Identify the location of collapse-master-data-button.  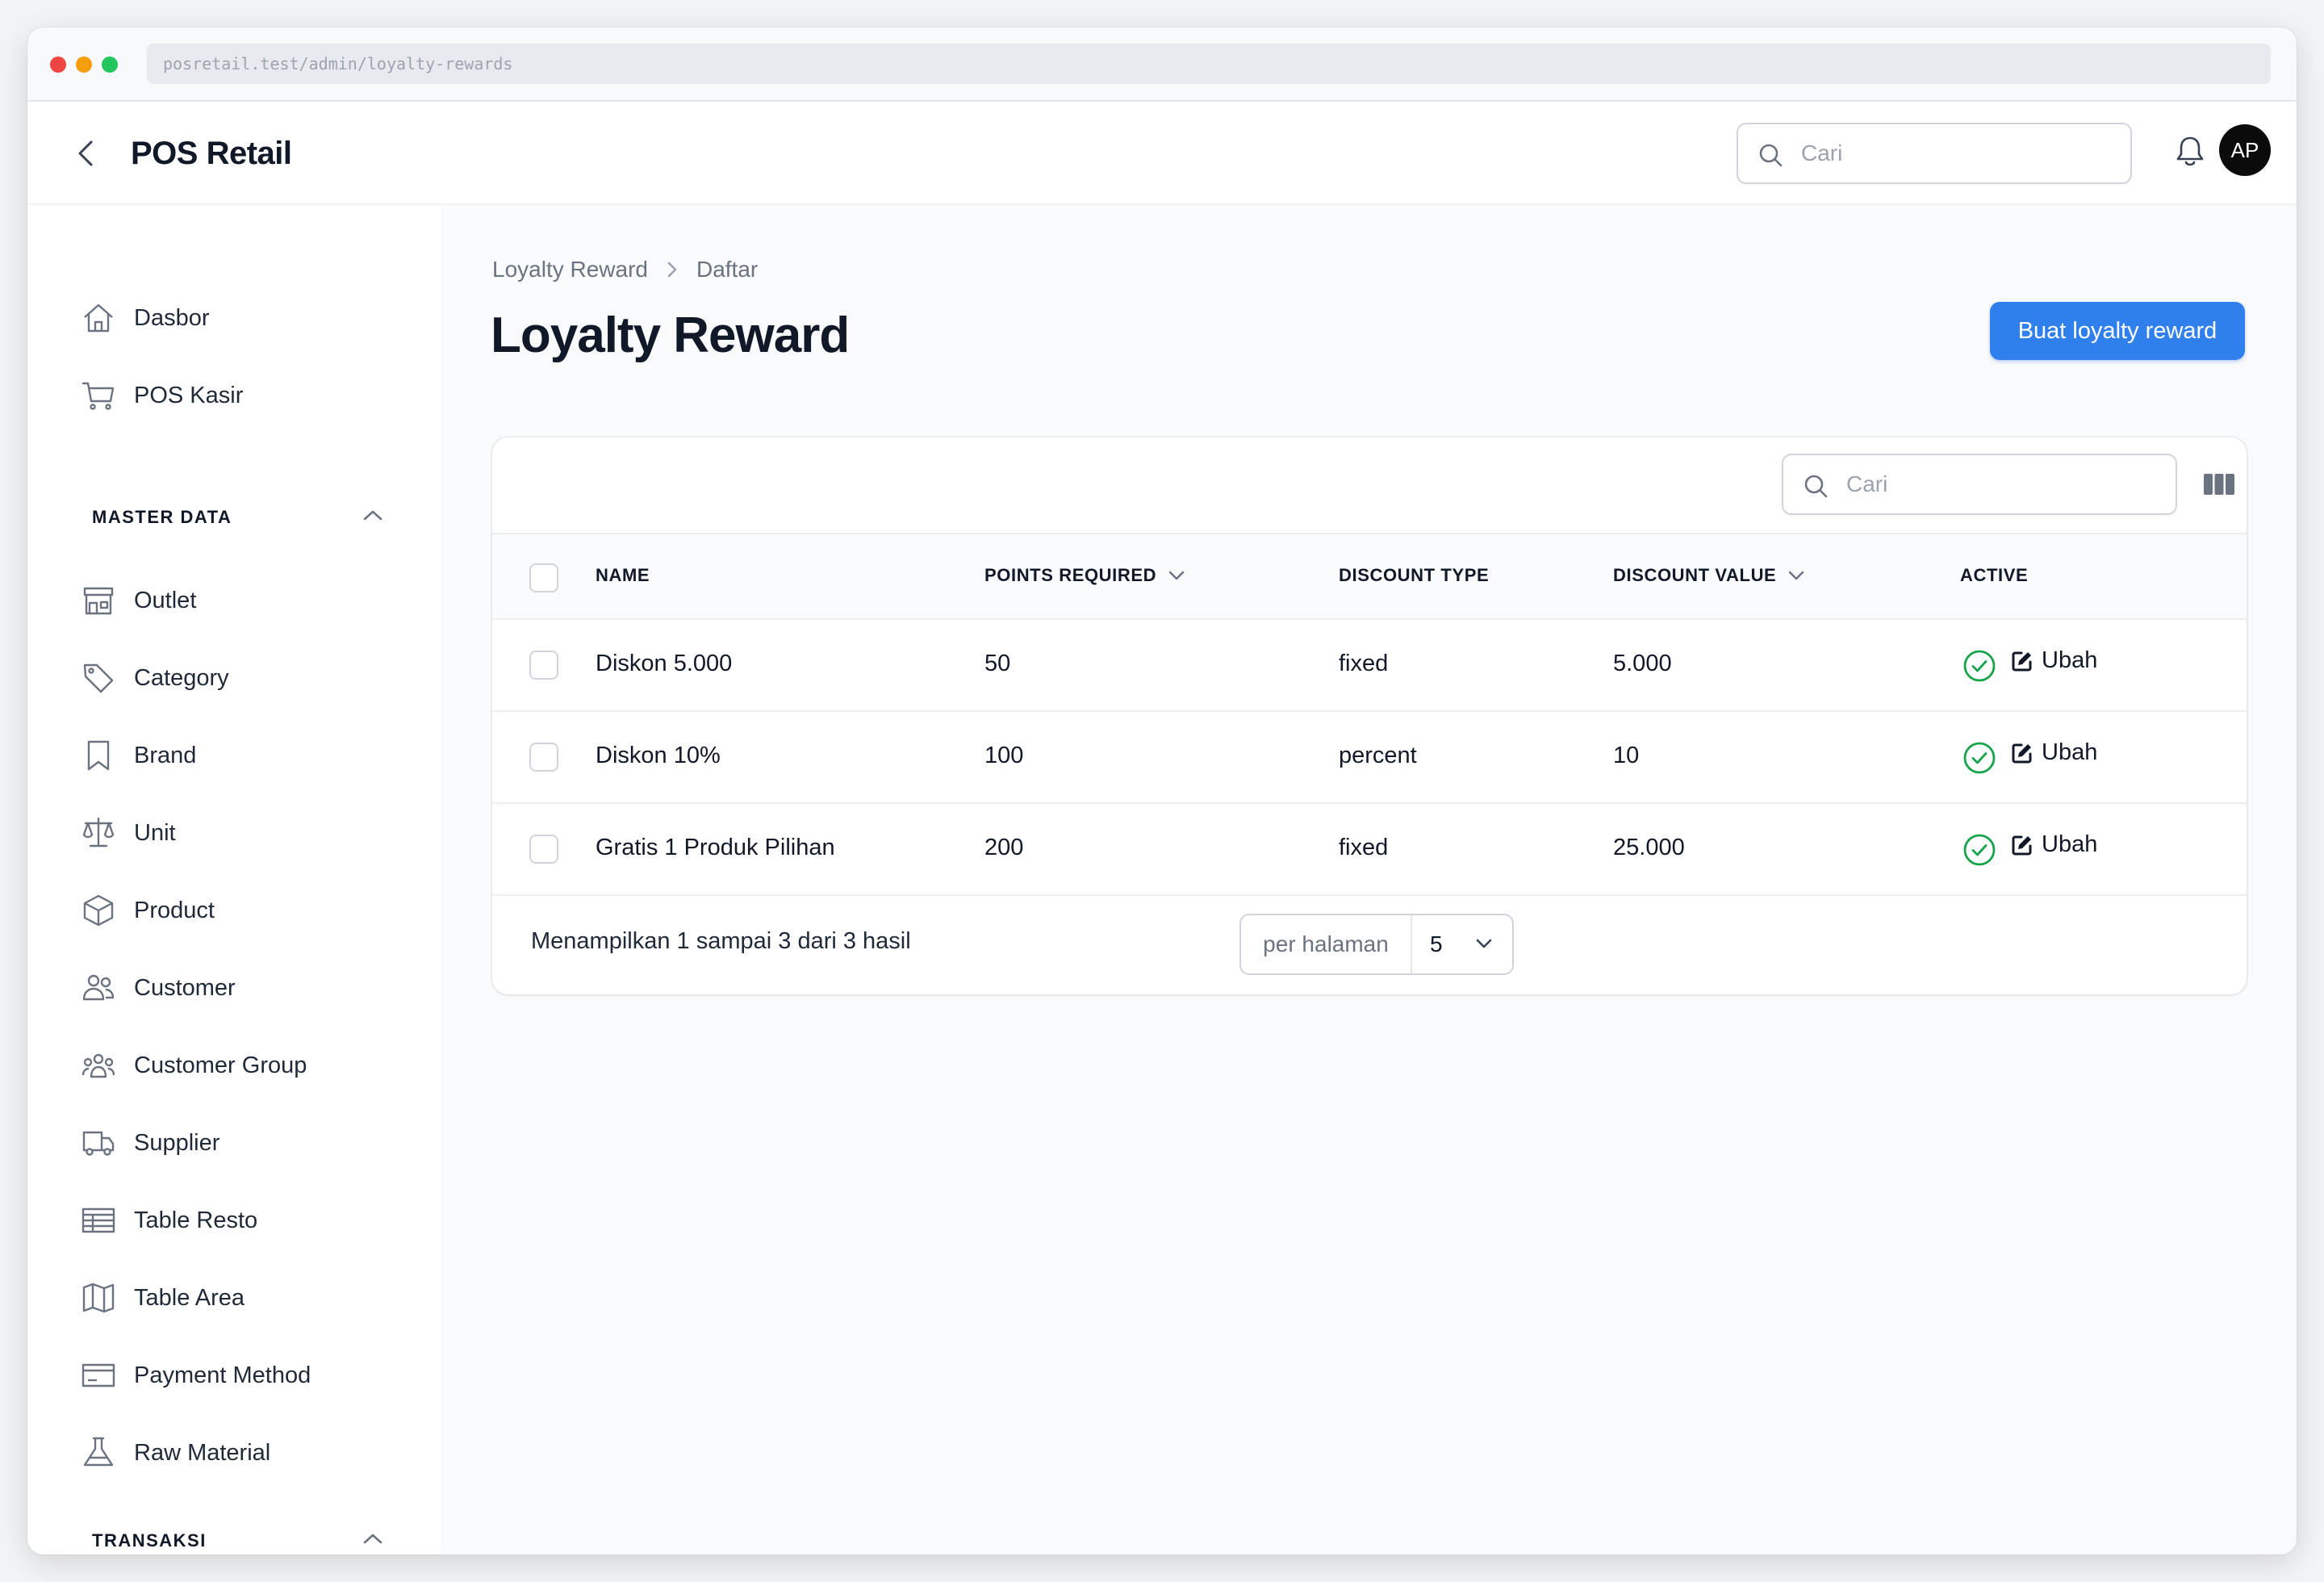
(373, 515).